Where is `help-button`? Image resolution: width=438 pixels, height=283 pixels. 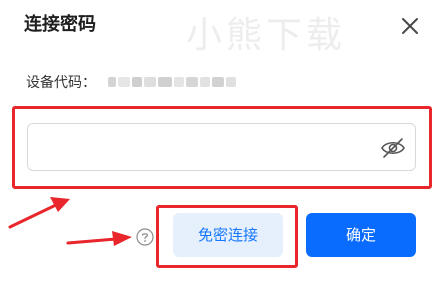 help-button is located at coordinates (145, 237).